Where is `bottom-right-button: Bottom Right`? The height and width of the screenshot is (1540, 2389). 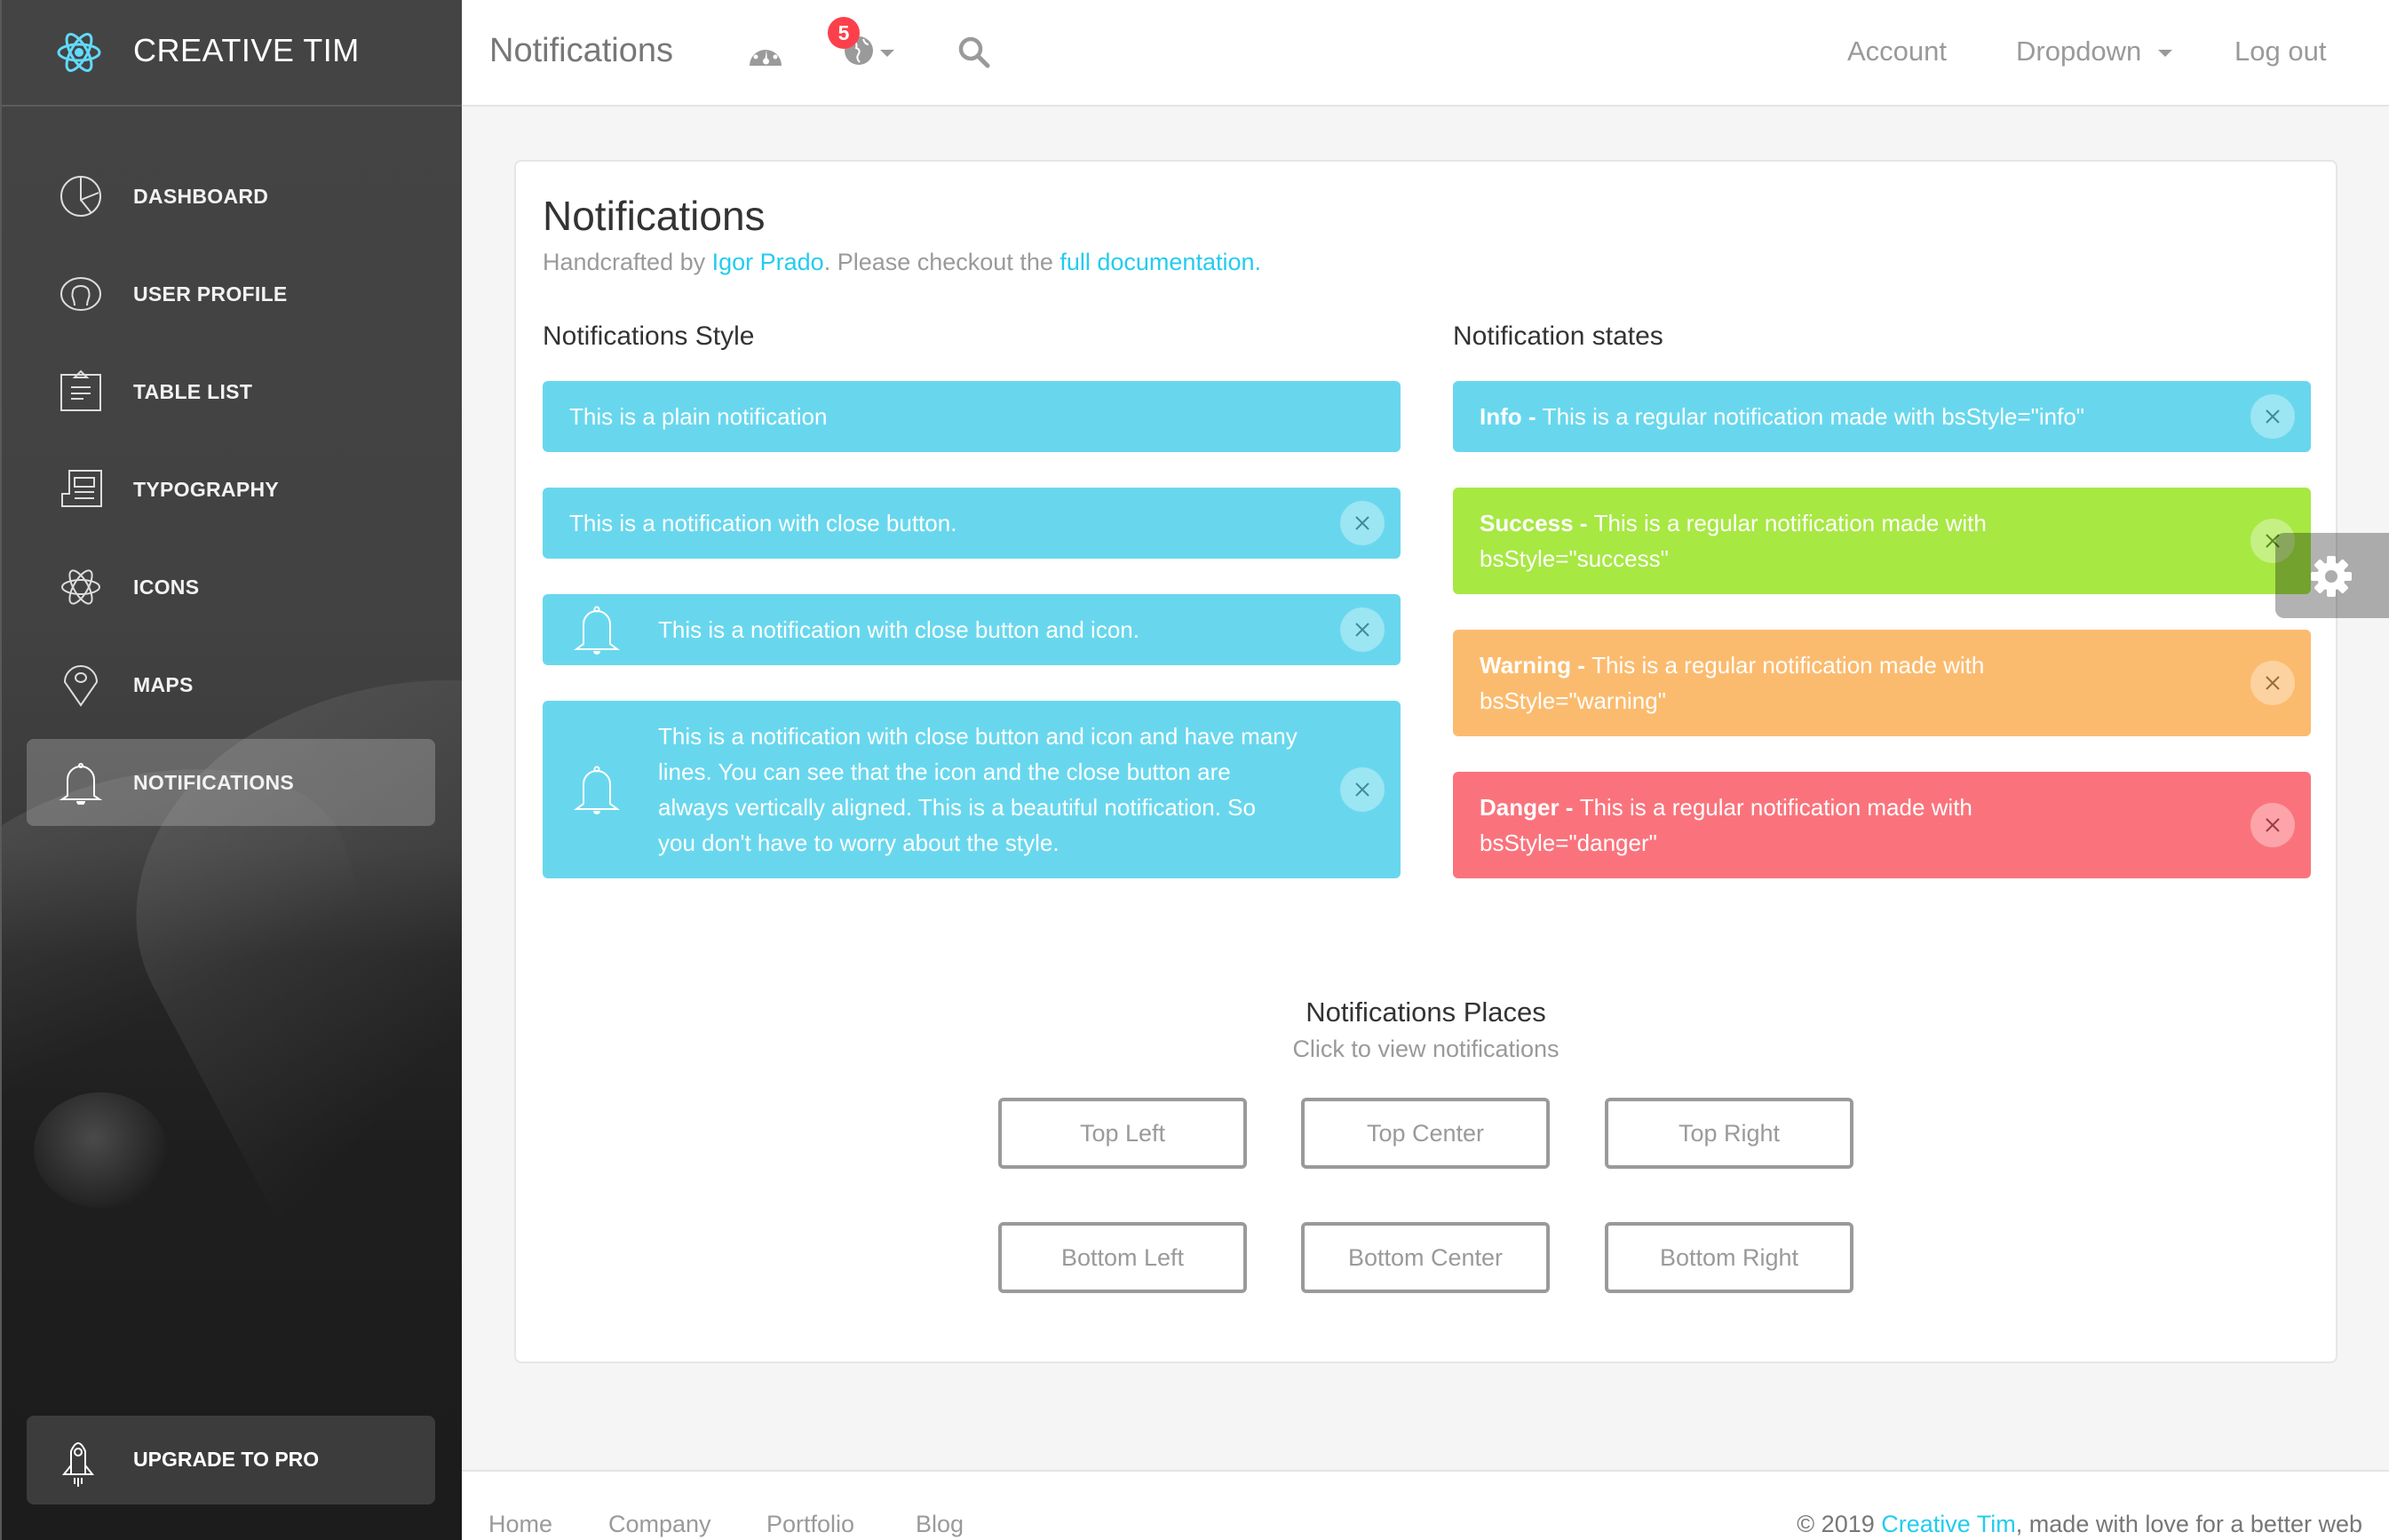
bottom-right-button: Bottom Right is located at coordinates (1729, 1257).